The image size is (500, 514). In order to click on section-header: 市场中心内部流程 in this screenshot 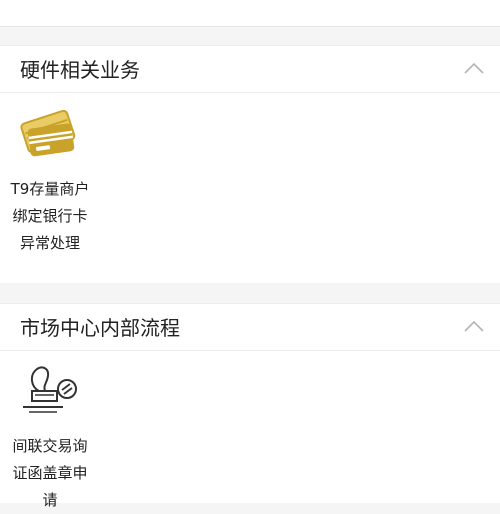, I will do `click(250, 327)`.